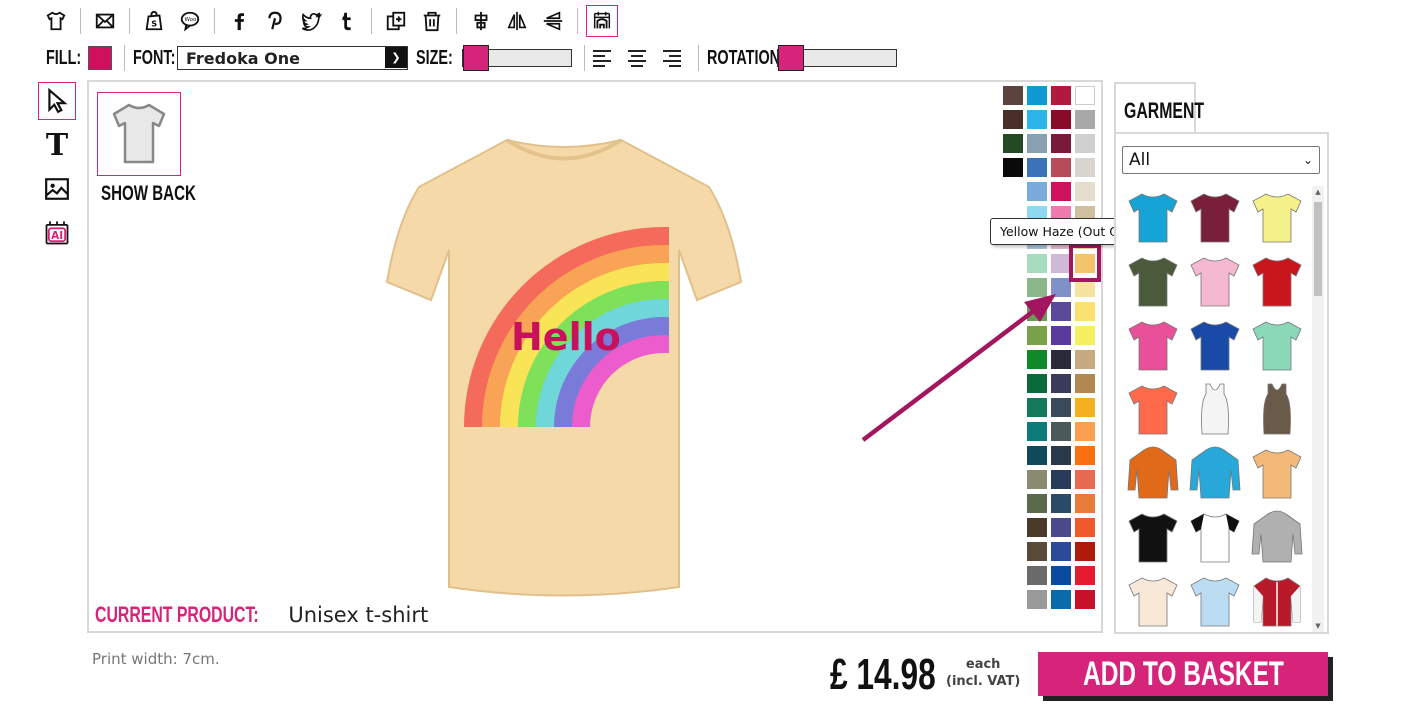 Image resolution: width=1408 pixels, height=707 pixels. What do you see at coordinates (275, 21) in the screenshot?
I see `pinterest-icon` at bounding box center [275, 21].